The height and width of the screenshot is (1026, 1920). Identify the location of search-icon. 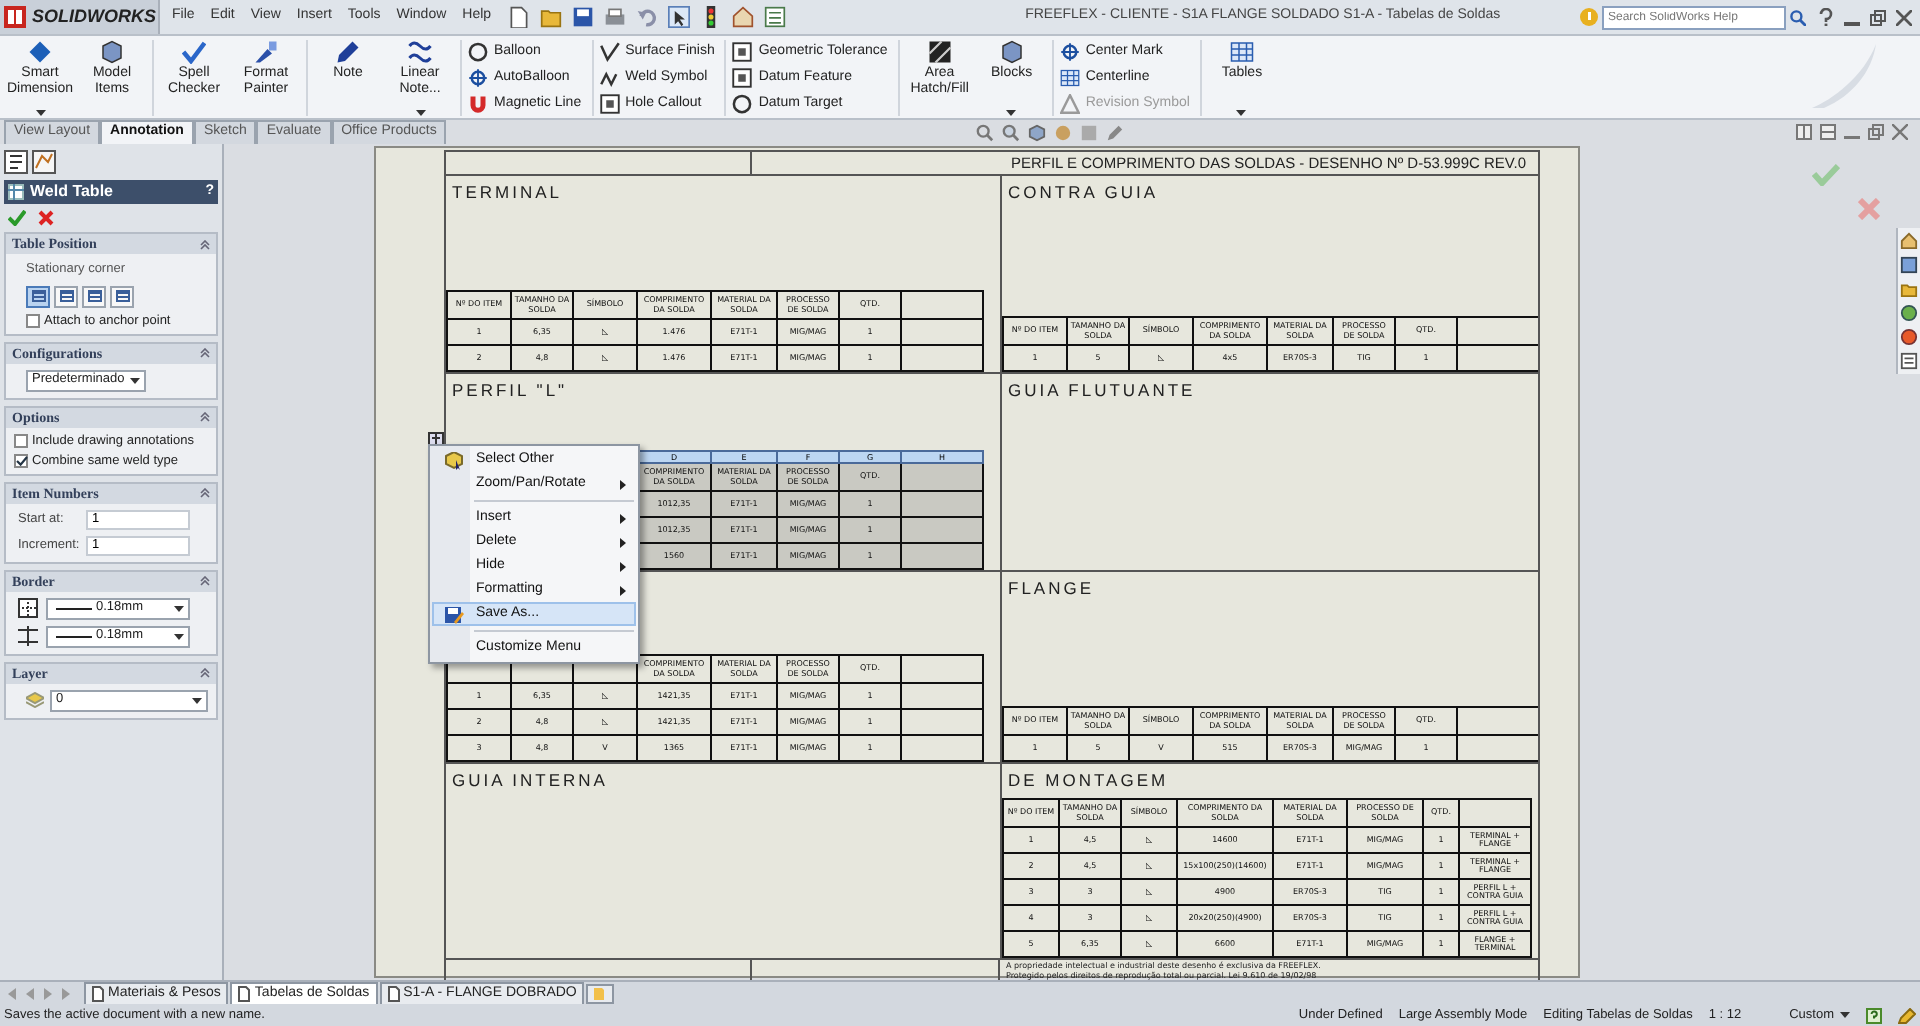
(1798, 17).